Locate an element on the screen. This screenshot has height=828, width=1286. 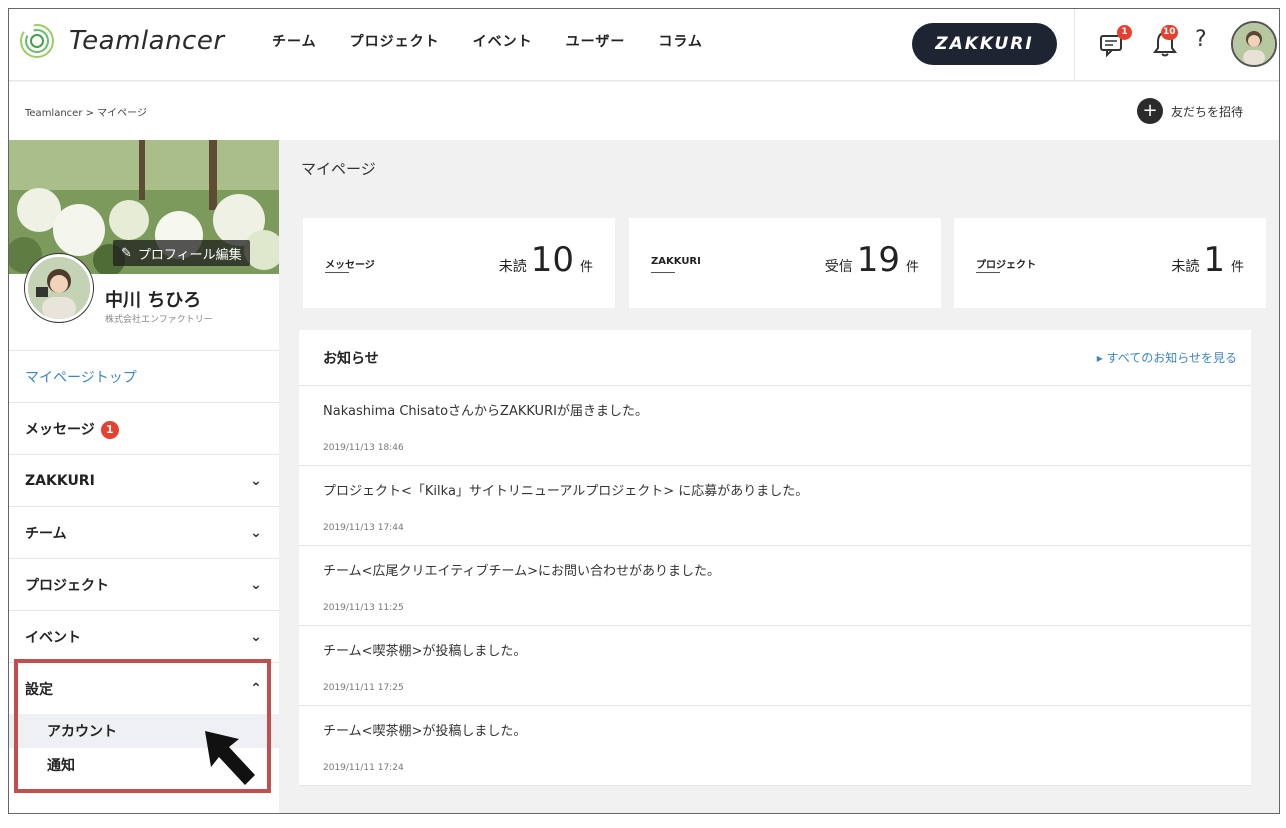
stat-prefix: 受信 is located at coordinates (838, 267).